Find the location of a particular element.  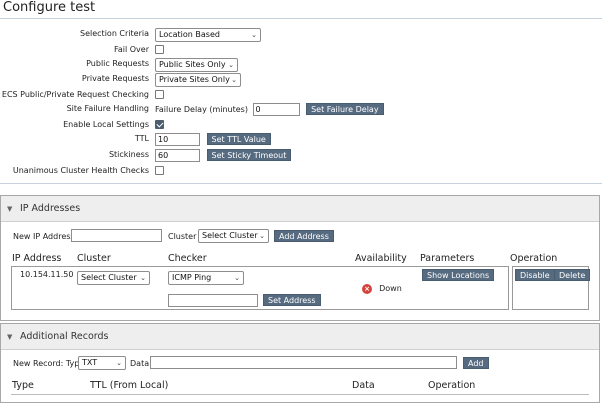

cluster-select-value: Select Cluster is located at coordinates (230, 235).